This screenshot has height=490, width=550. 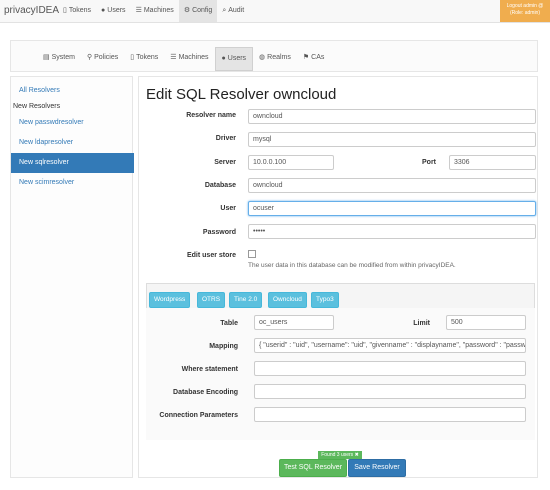 What do you see at coordinates (224, 10) in the screenshot?
I see `search-icon: ⌕` at bounding box center [224, 10].